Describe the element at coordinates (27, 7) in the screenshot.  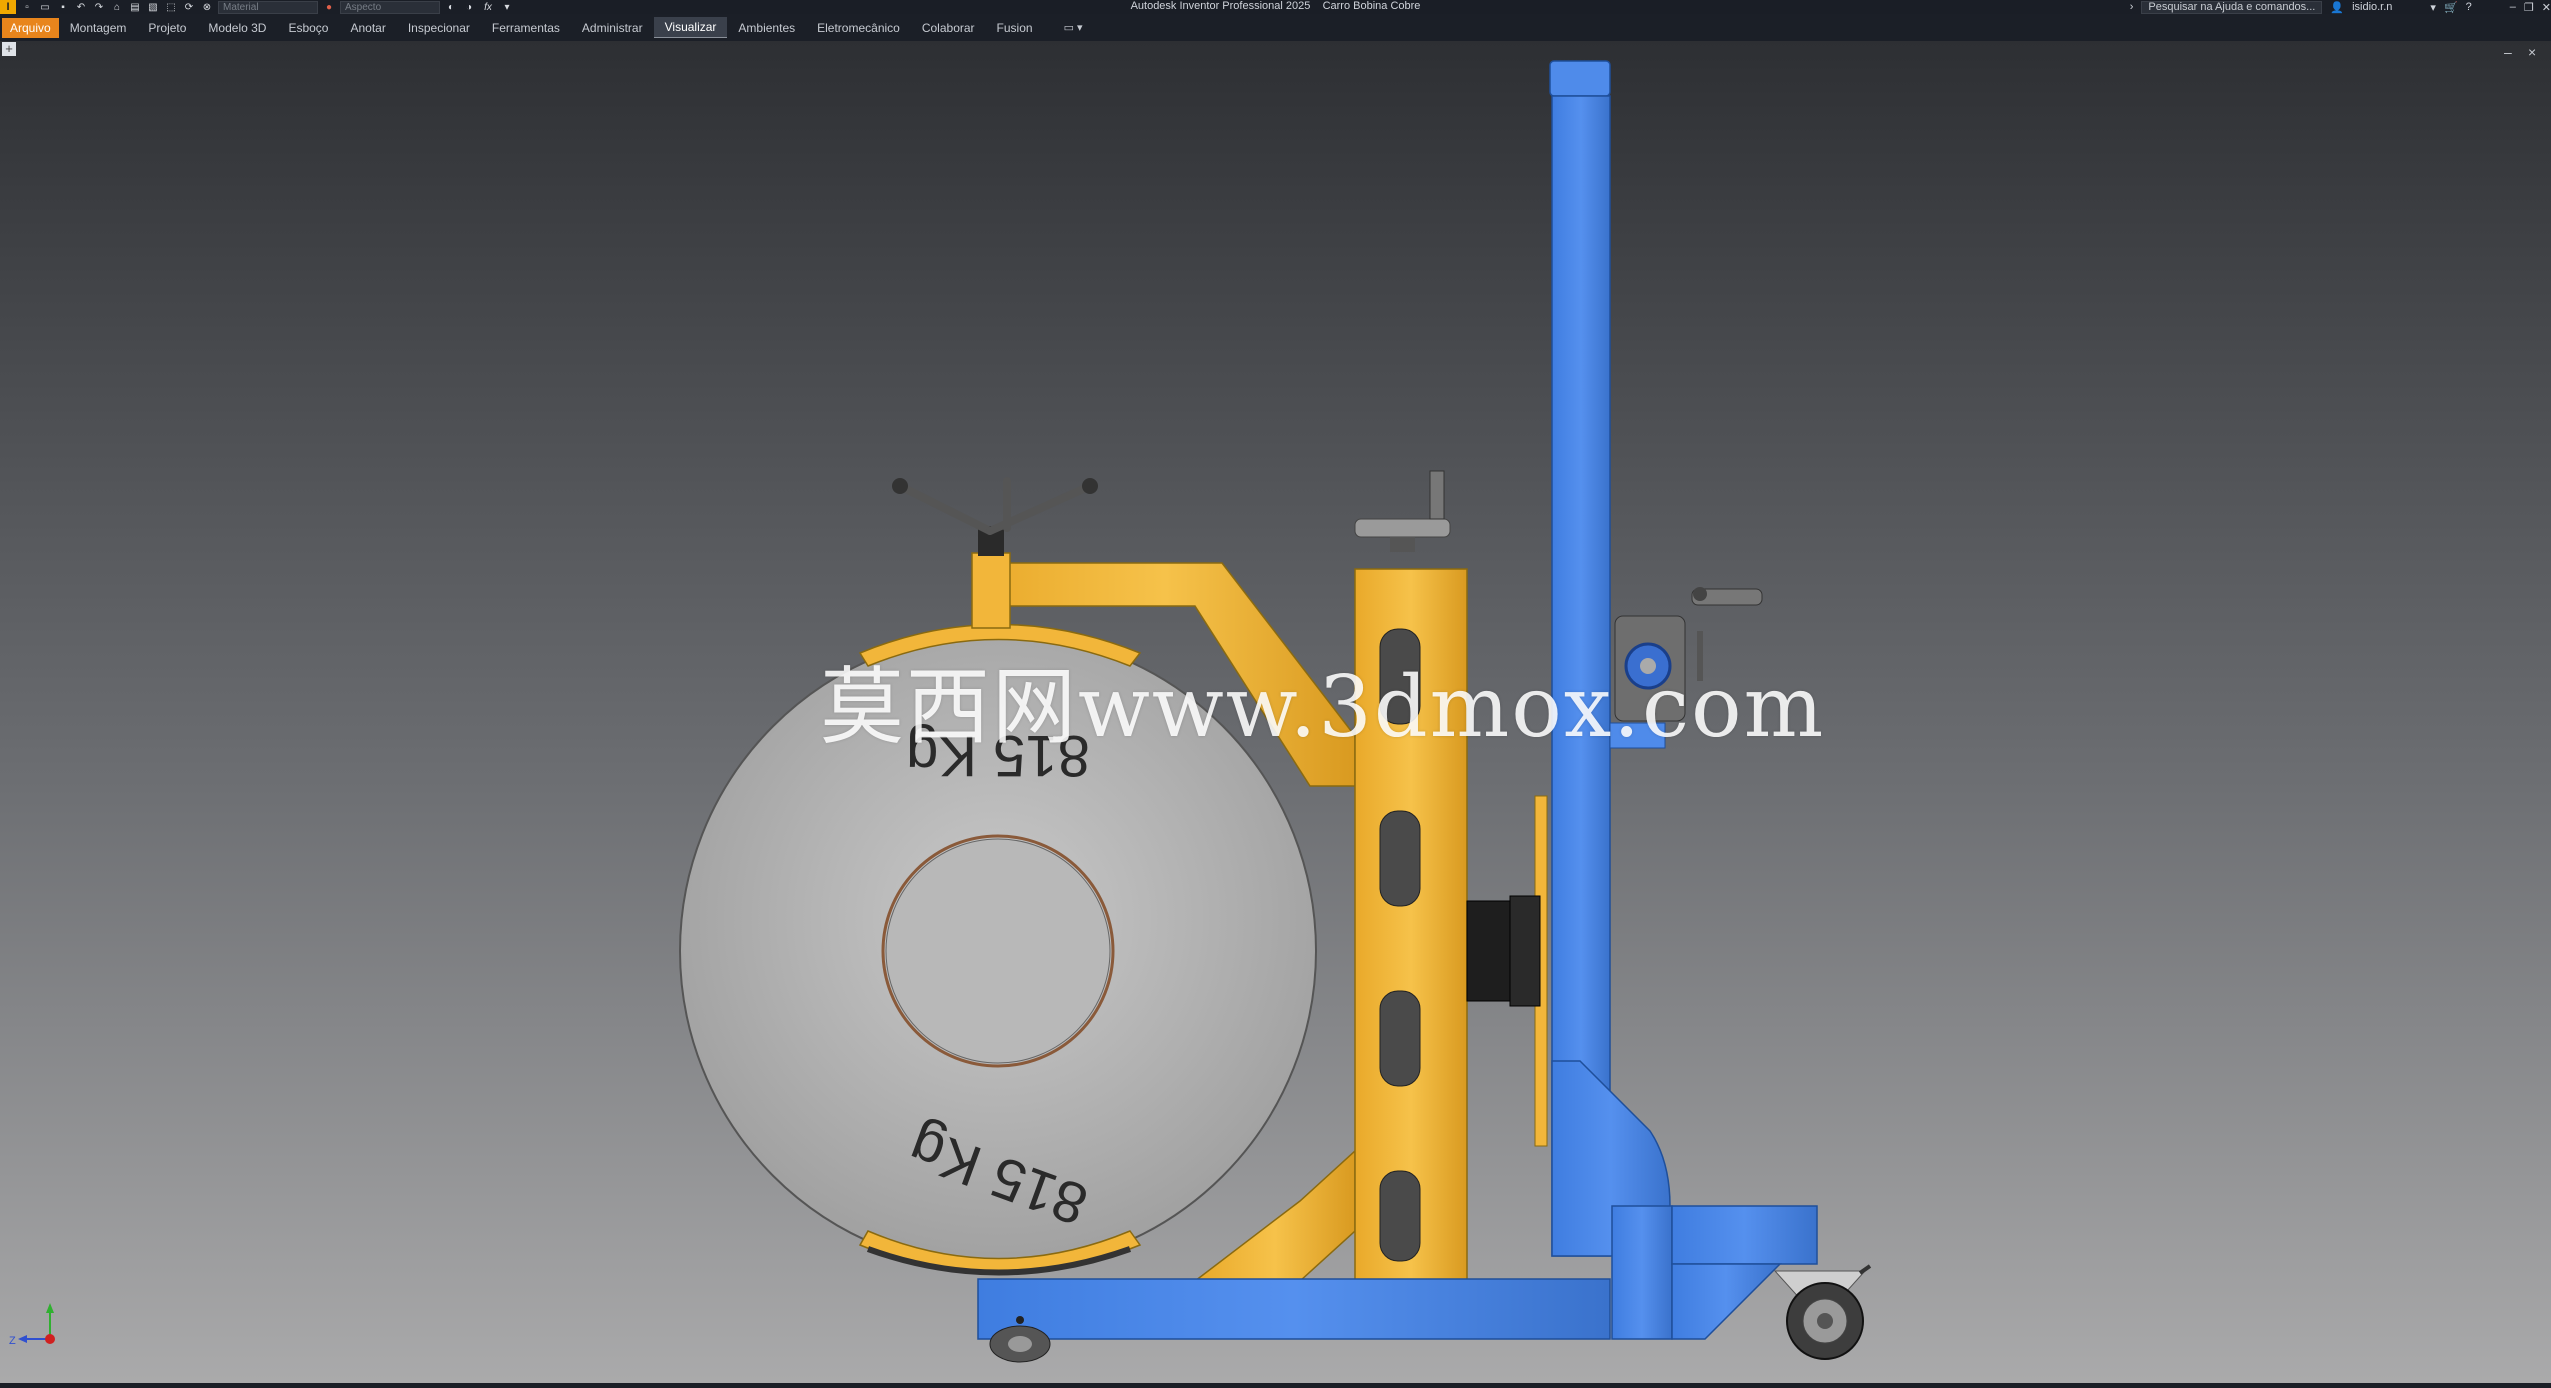
I see `new-file-icon: ▫` at that location.